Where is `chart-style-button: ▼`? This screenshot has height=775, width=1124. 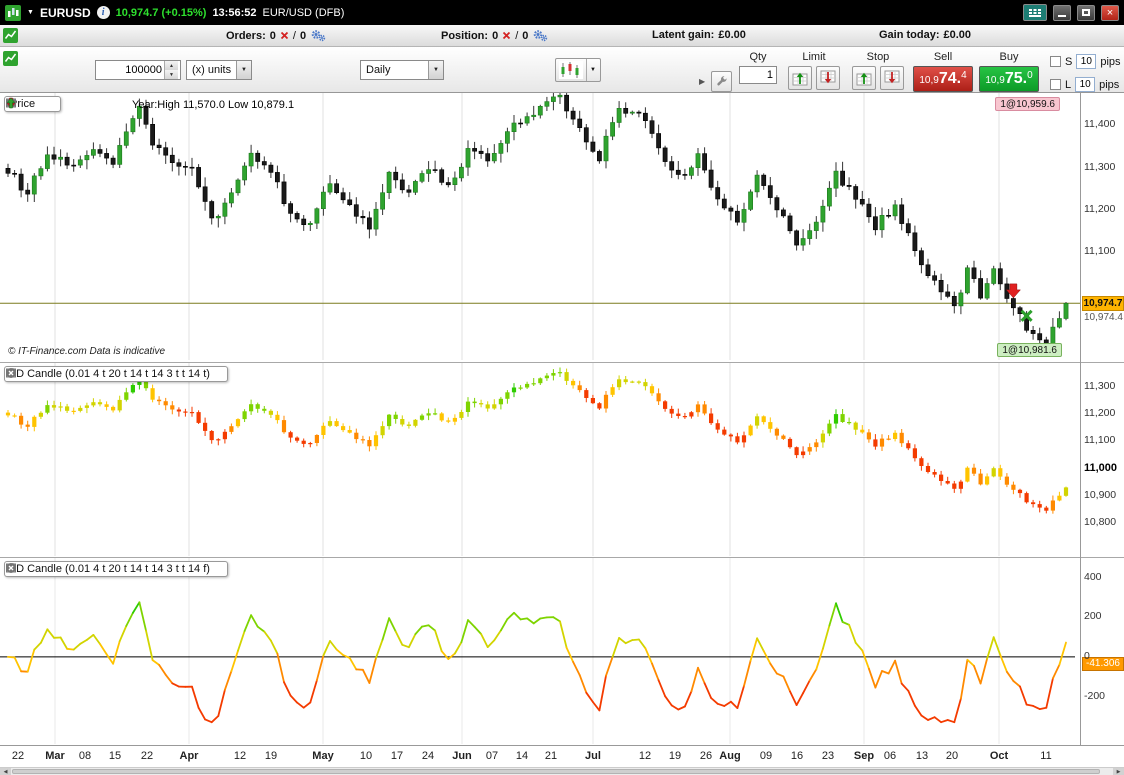 chart-style-button: ▼ is located at coordinates (578, 70).